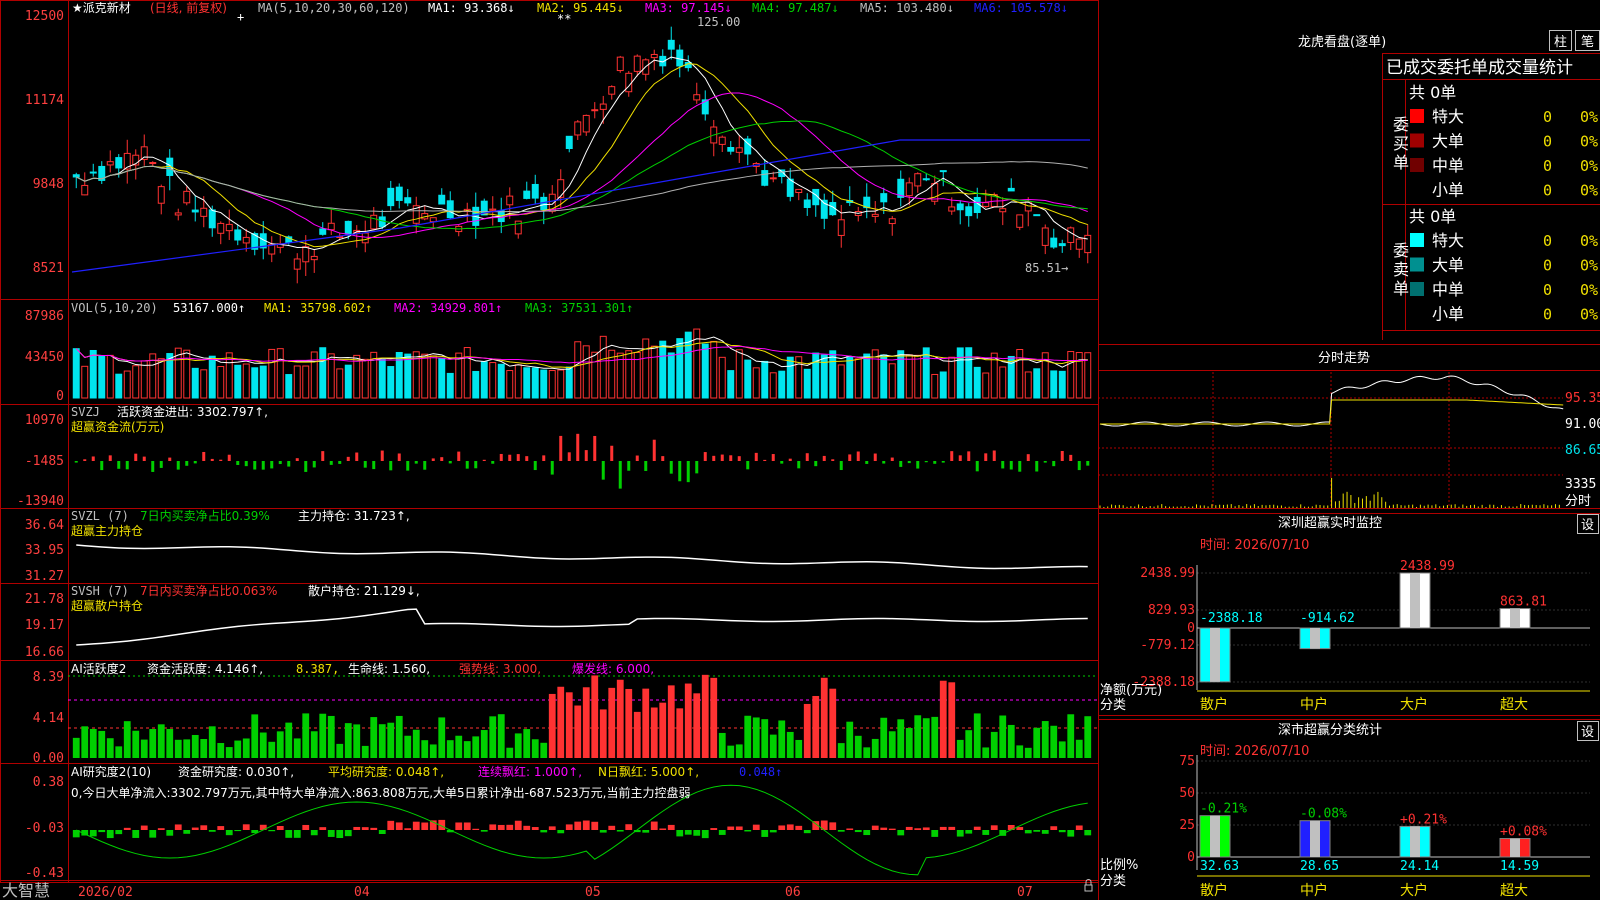 This screenshot has height=900, width=1600. I want to click on svzl-ytick: 31.27, so click(44, 576).